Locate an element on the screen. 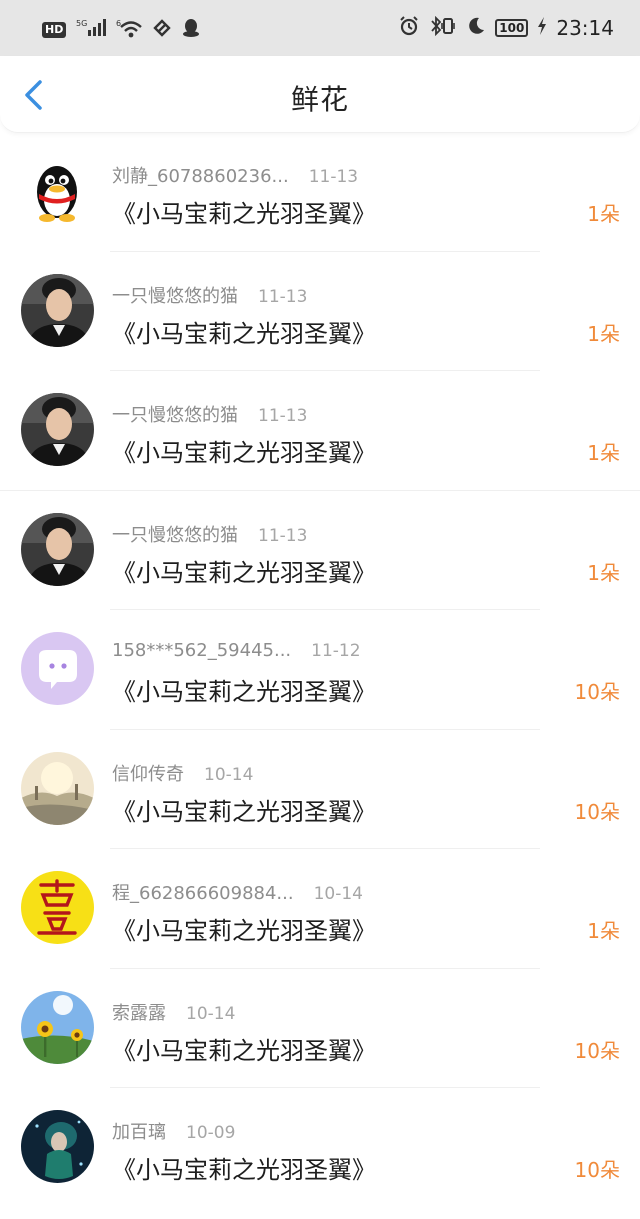 The image size is (640, 1219). battery-indicator: 100 is located at coordinates (512, 28).